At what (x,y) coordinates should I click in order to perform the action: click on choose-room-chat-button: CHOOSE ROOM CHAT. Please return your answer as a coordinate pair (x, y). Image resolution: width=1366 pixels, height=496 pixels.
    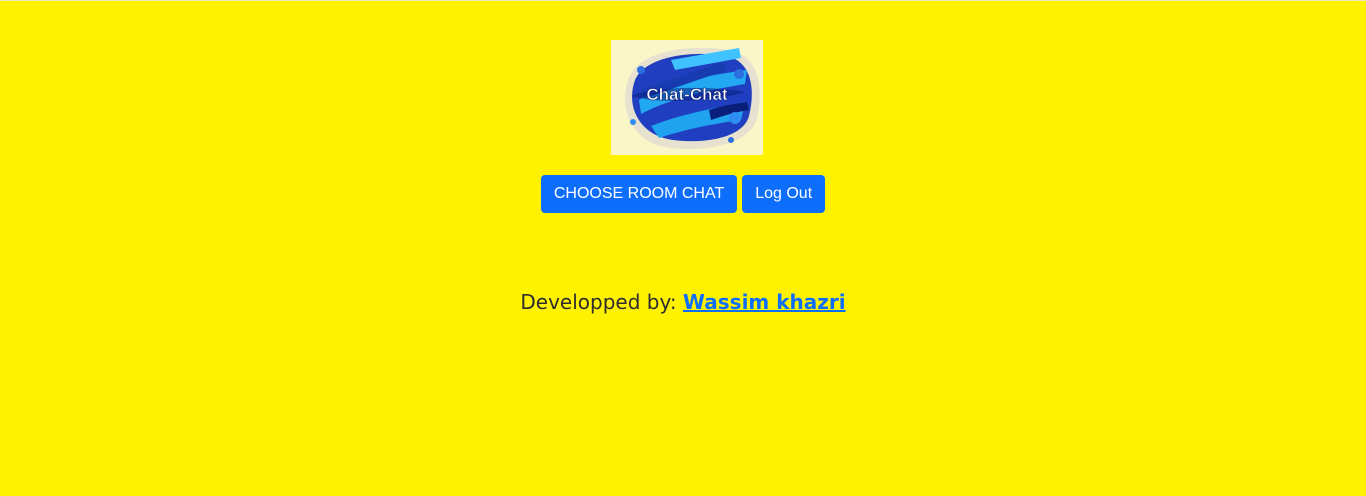
    Looking at the image, I should click on (639, 194).